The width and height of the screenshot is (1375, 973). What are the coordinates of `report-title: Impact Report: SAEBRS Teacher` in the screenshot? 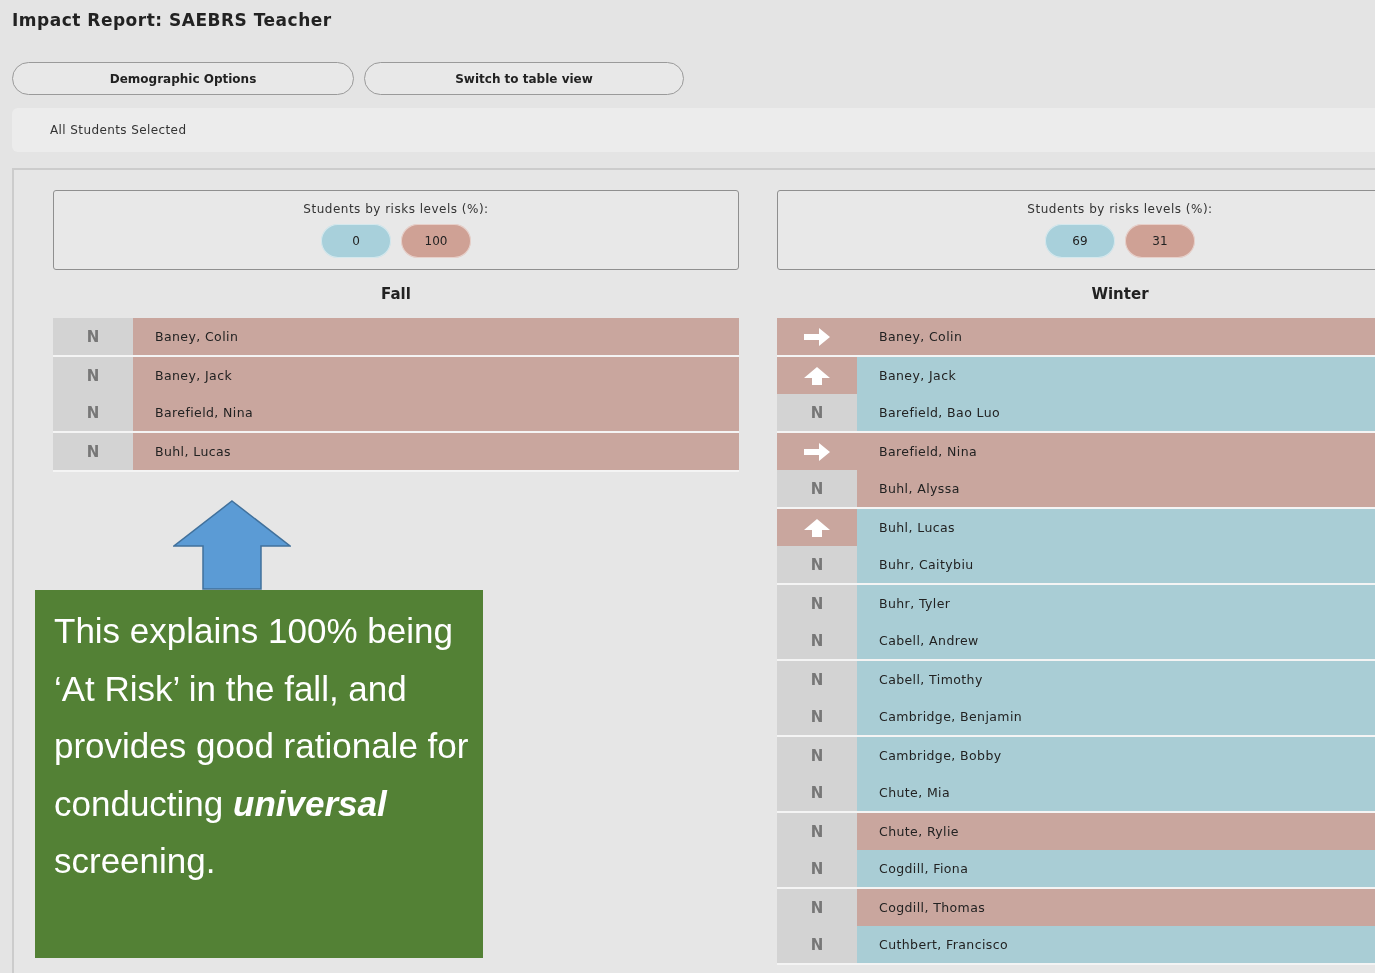 It's located at (172, 20).